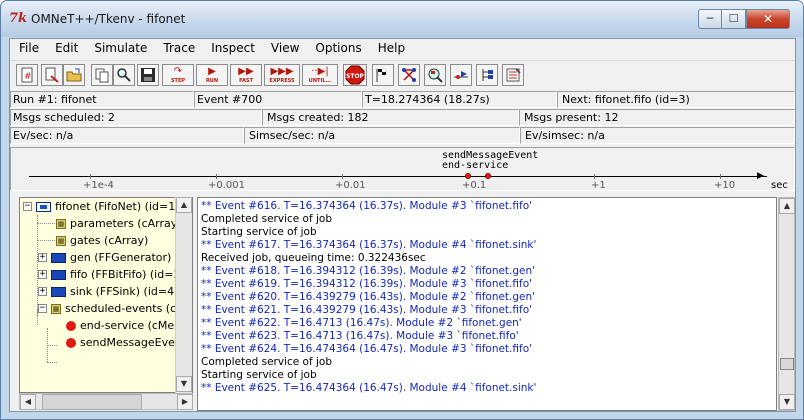 The width and height of the screenshot is (804, 420). What do you see at coordinates (768, 19) in the screenshot?
I see `close-button: ✕` at bounding box center [768, 19].